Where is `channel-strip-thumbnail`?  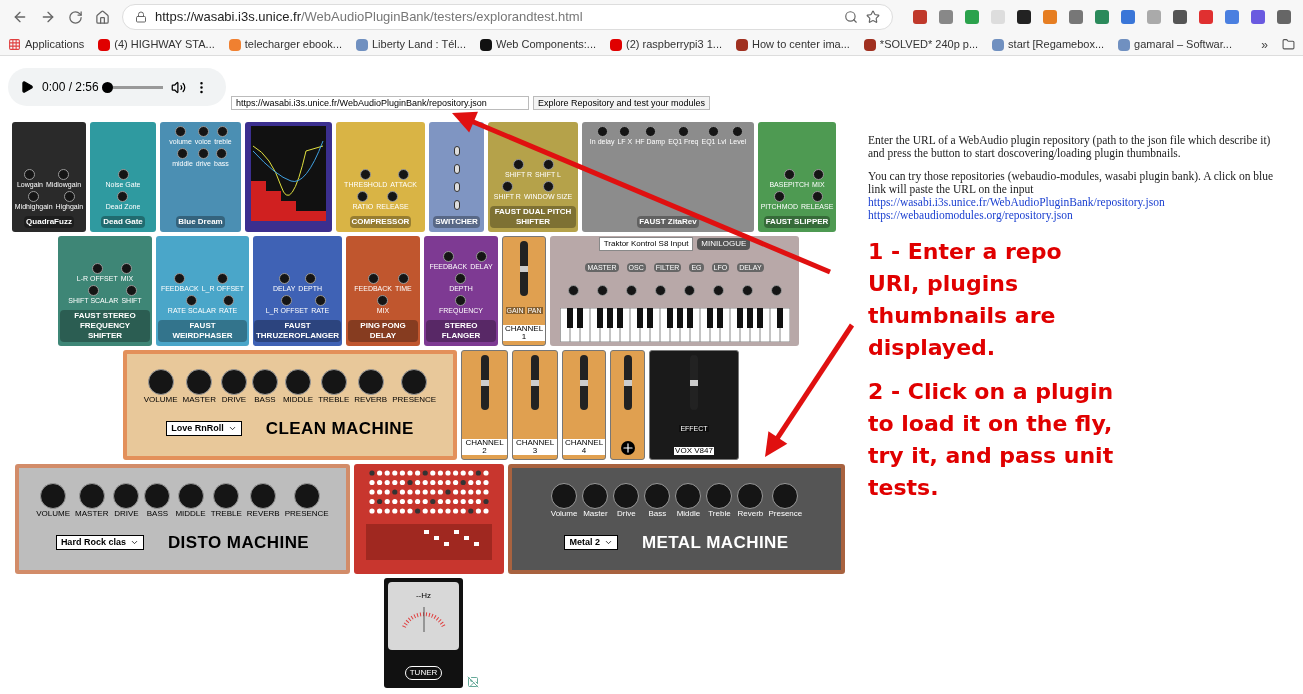
channel-strip-thumbnail is located at coordinates (627, 405).